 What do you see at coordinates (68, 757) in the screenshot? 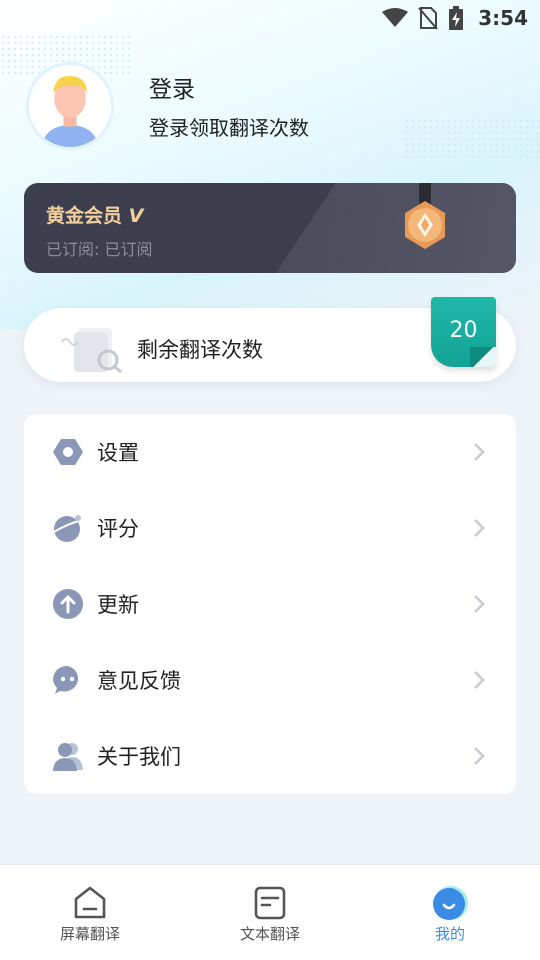
I see `about-users-icon` at bounding box center [68, 757].